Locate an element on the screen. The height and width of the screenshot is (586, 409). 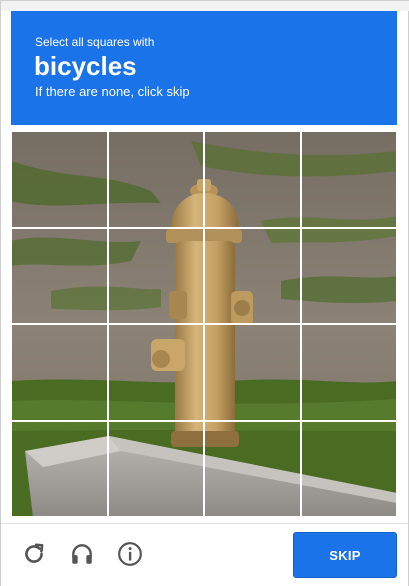
challenge-footer: SKIP is located at coordinates (204, 554).